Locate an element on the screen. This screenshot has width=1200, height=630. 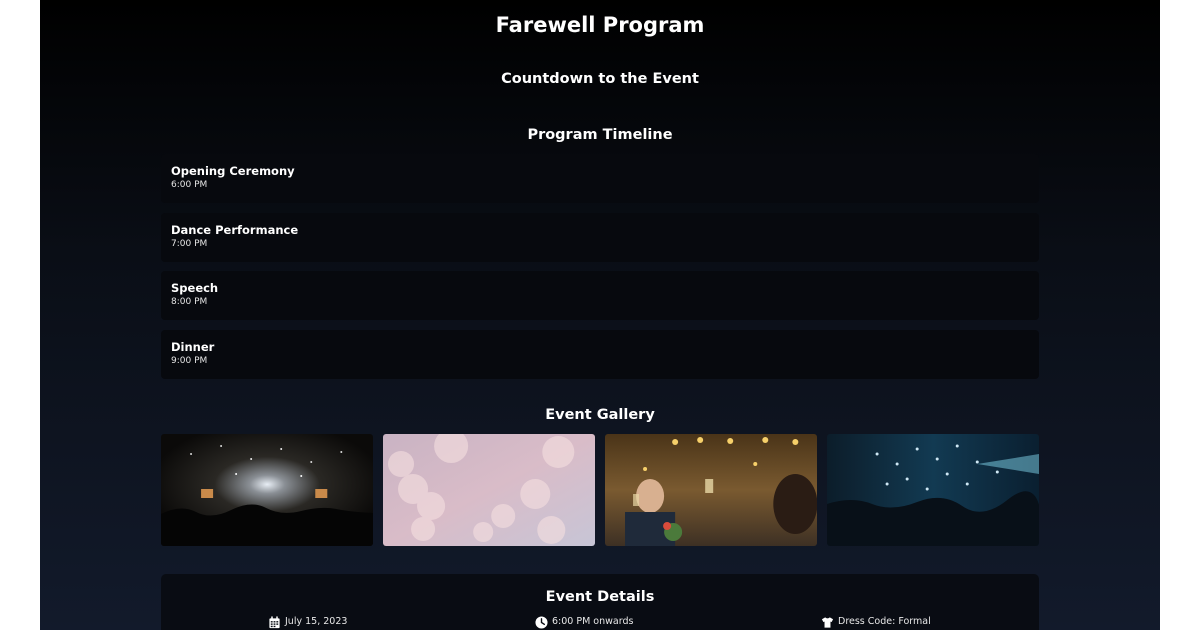
timeline-item: Speech 8:00 PM is located at coordinates (600, 295).